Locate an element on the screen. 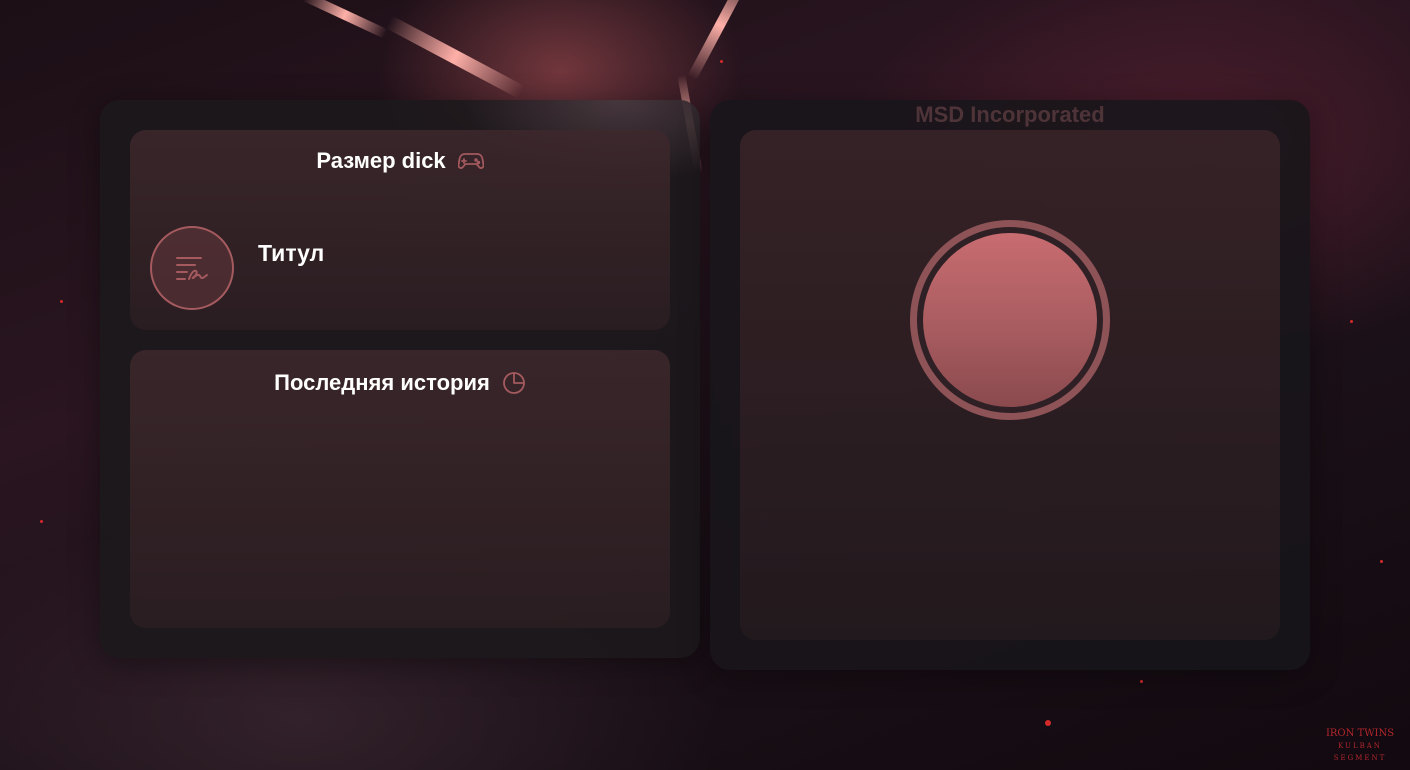 The height and width of the screenshot is (770, 1410). watermark-logo: IRON TWINS KULBAN SEGMENT is located at coordinates (1360, 746).